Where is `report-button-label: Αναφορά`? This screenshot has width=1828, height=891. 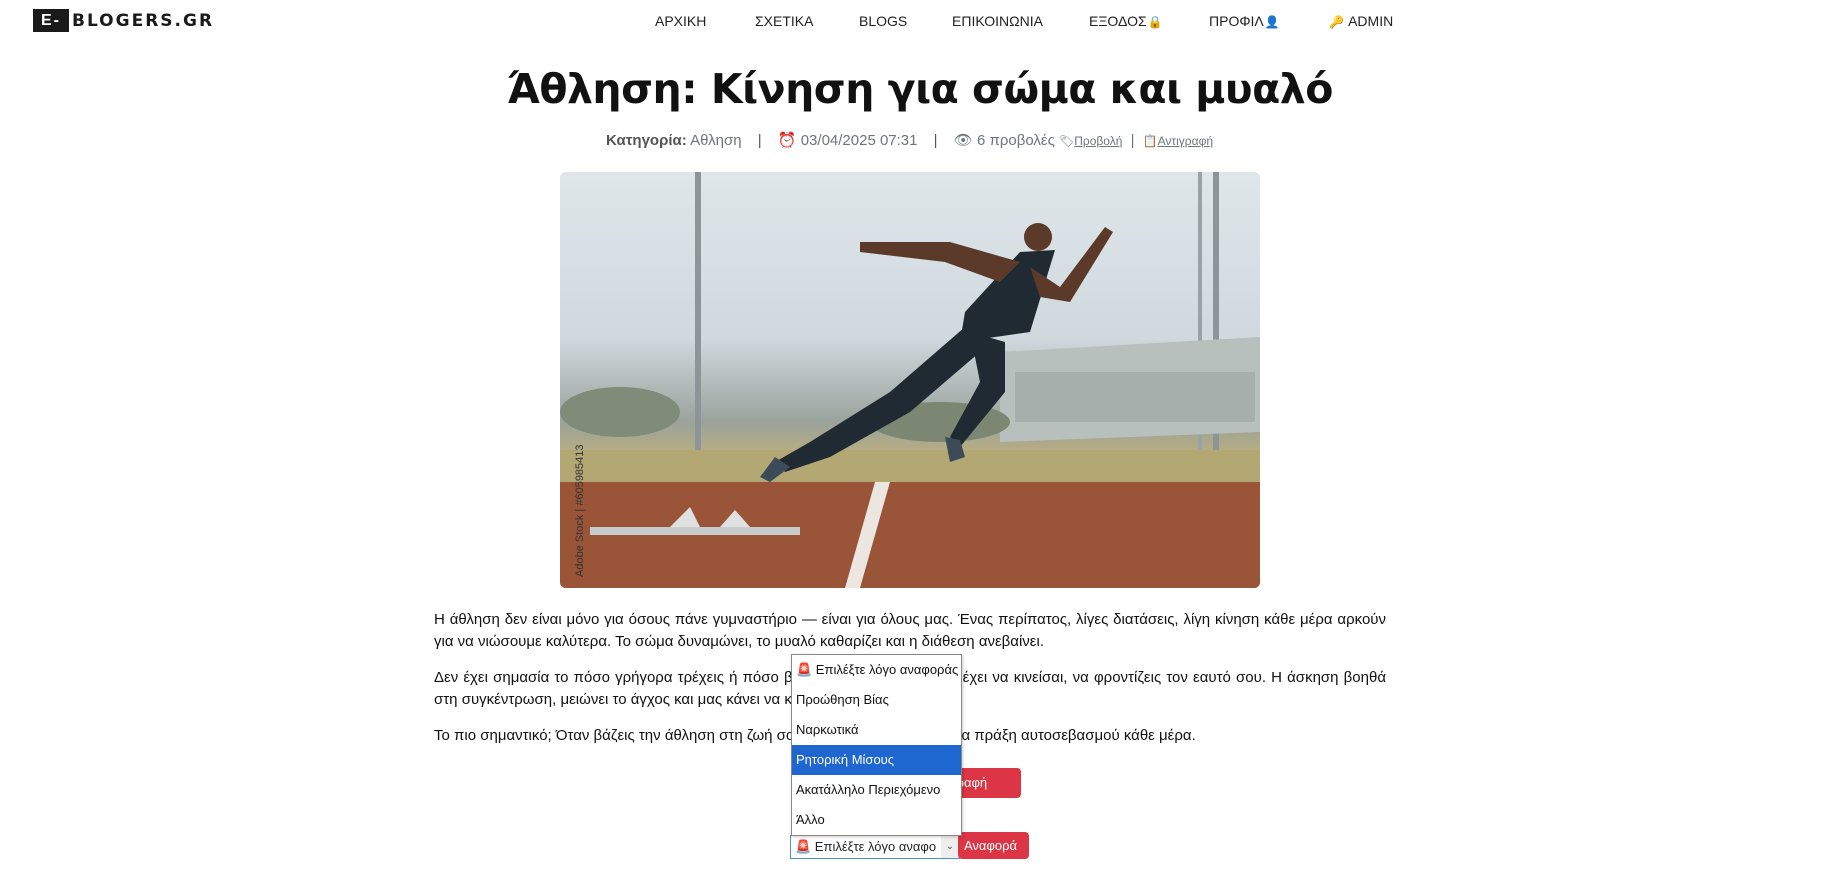
report-button-label: Αναφορά is located at coordinates (991, 845).